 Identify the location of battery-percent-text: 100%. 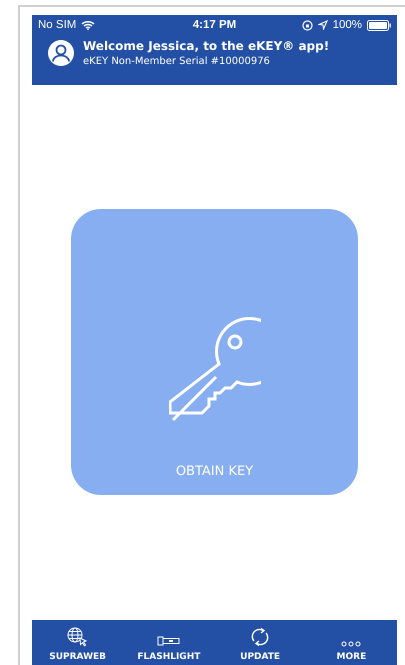
(347, 25).